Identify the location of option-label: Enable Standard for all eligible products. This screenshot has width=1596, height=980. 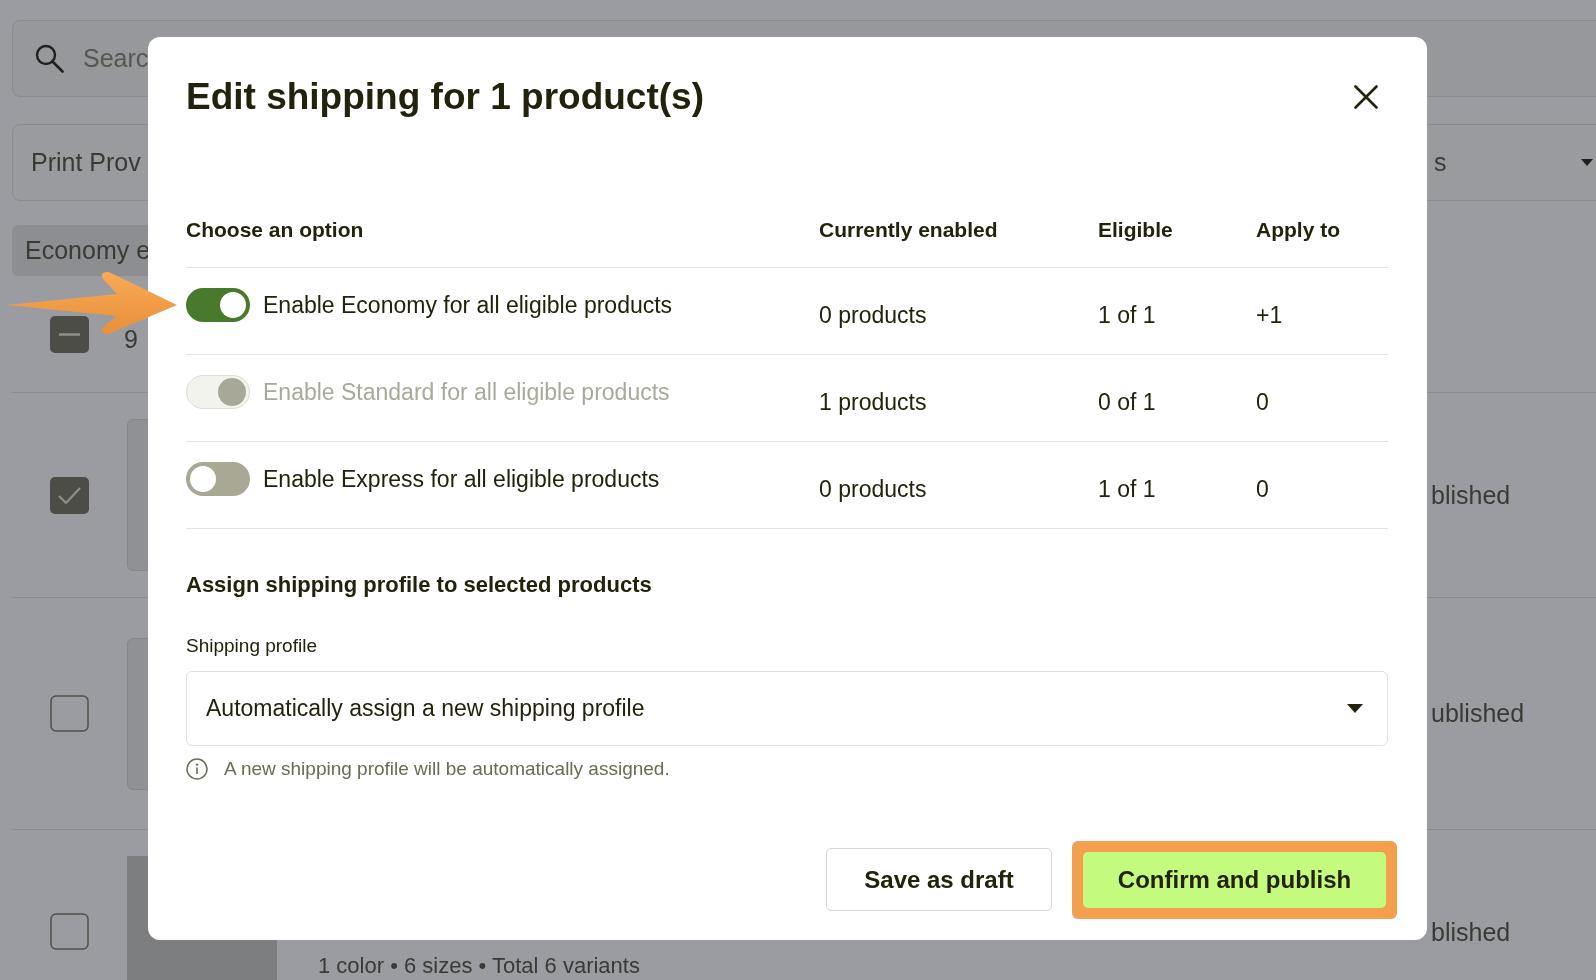
(466, 392).